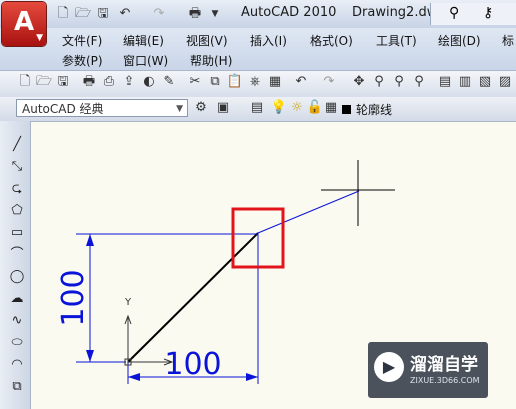  Describe the element at coordinates (505, 82) in the screenshot. I see `sheet-set-icon: ▨` at that location.